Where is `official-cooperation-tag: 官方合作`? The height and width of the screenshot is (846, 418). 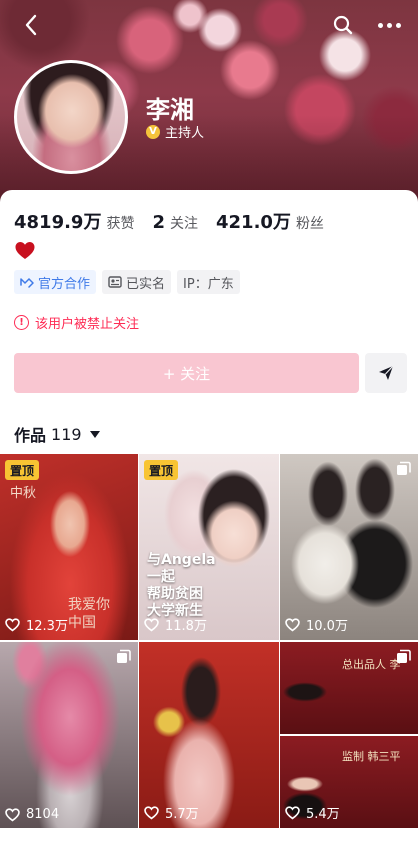
official-cooperation-tag: 官方合作 is located at coordinates (55, 282).